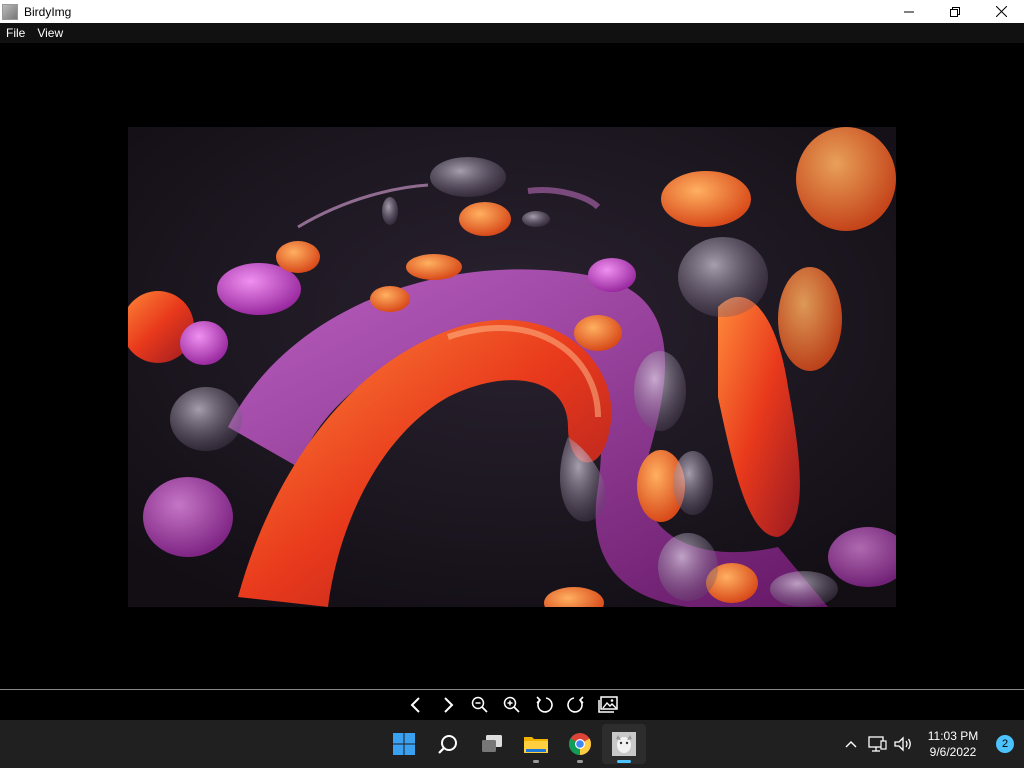 This screenshot has height=768, width=1024. Describe the element at coordinates (512, 33) in the screenshot. I see `menu-bar: File View` at that location.